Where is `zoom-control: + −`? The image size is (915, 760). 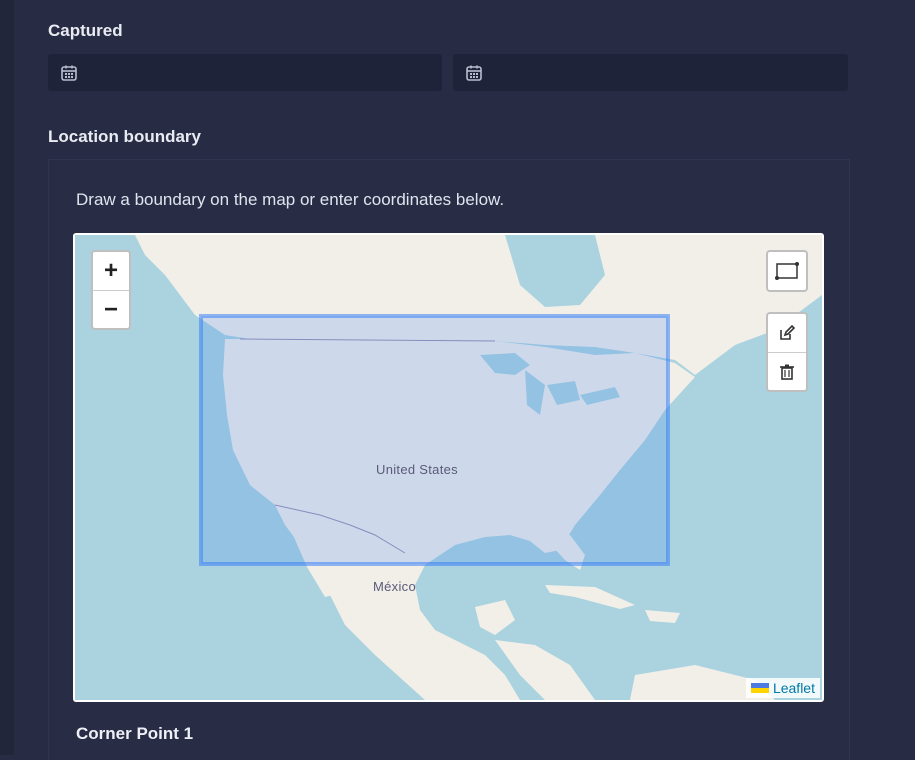
zoom-control: + − is located at coordinates (111, 290).